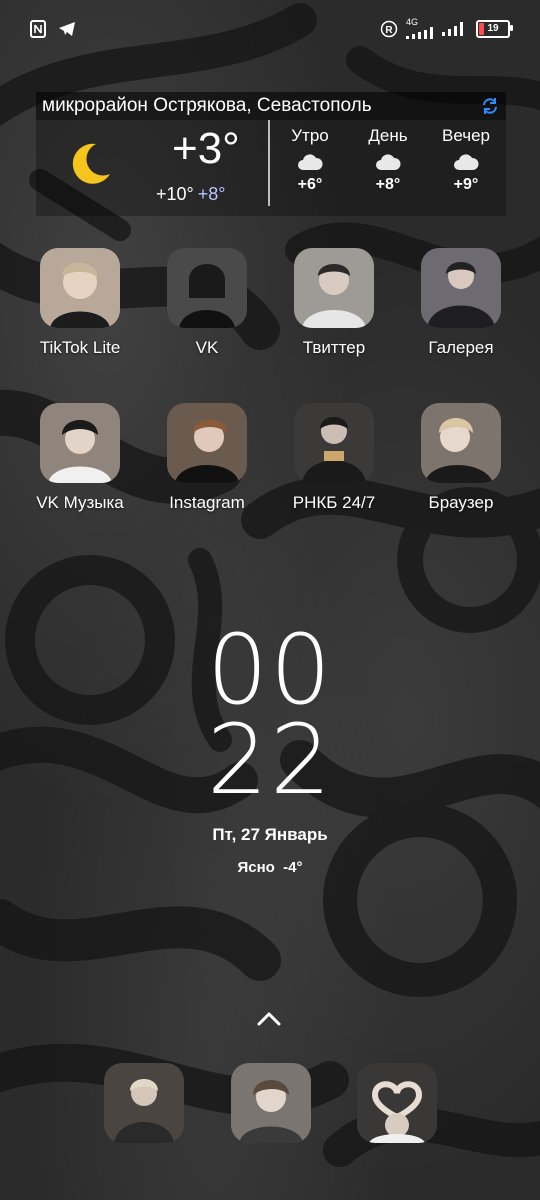 This screenshot has height=1200, width=540. Describe the element at coordinates (420, 28) in the screenshot. I see `signal-4g-icon: 4G` at that location.